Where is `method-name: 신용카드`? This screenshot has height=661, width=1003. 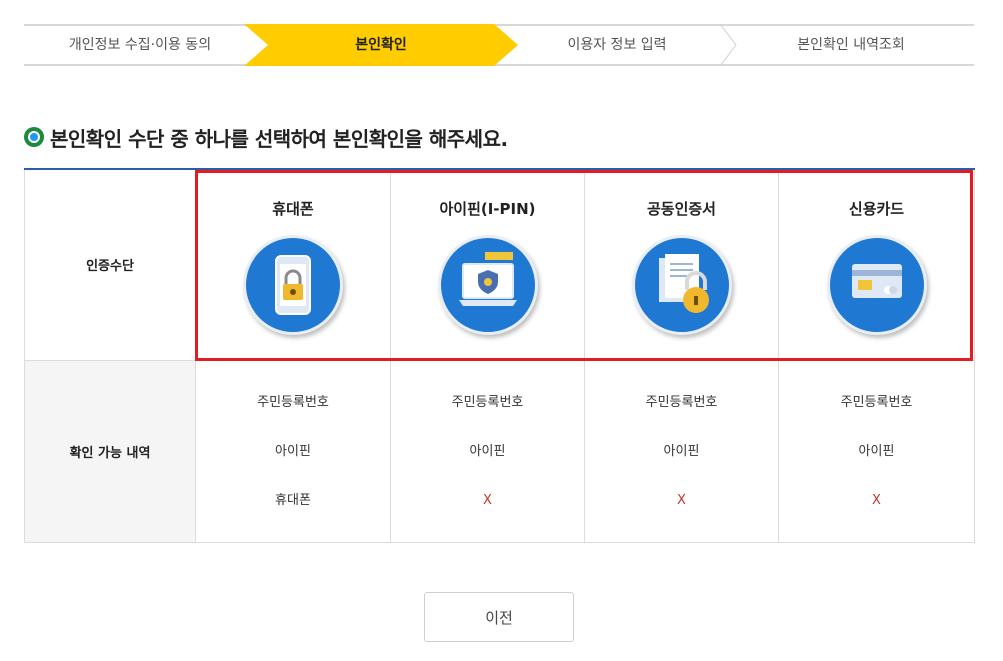
method-name: 신용카드 is located at coordinates (876, 209).